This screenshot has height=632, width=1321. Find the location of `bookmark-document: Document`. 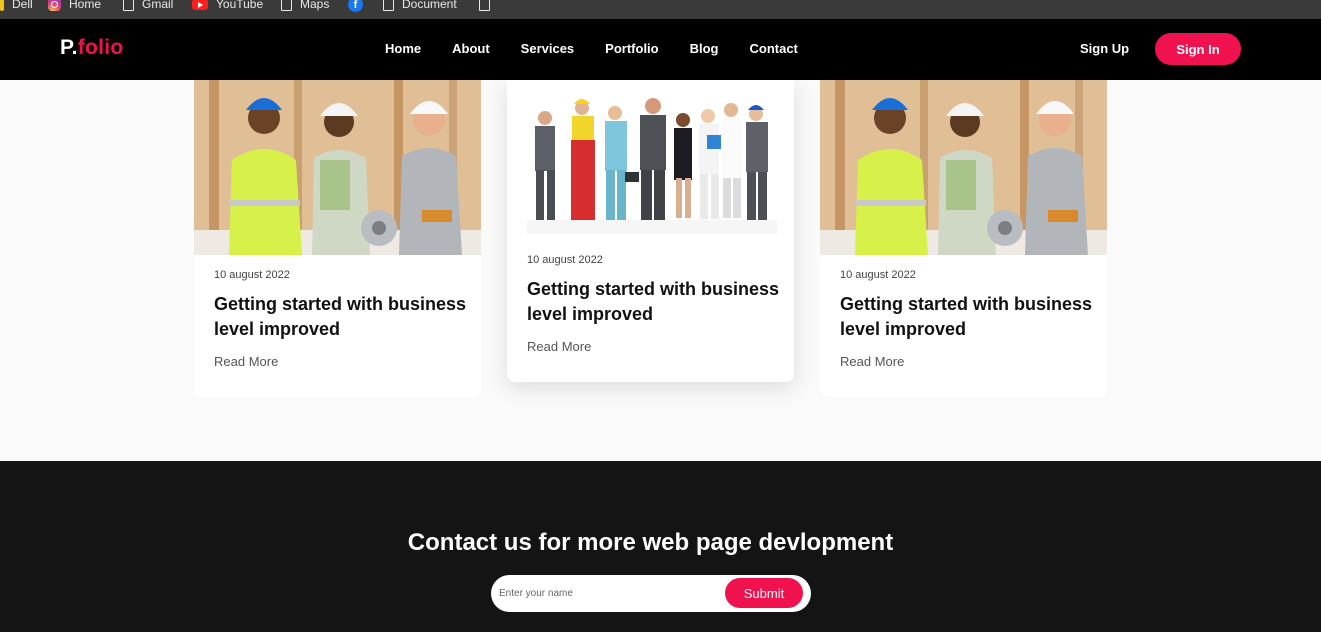

bookmark-document: Document is located at coordinates (420, 6).